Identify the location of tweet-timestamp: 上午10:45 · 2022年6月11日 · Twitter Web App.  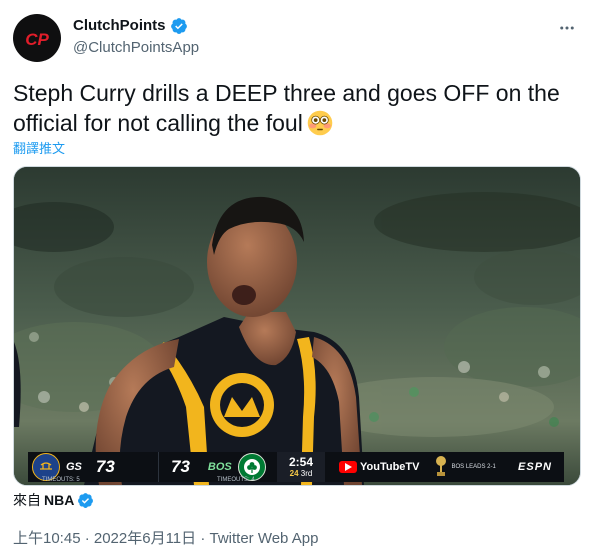
(165, 537).